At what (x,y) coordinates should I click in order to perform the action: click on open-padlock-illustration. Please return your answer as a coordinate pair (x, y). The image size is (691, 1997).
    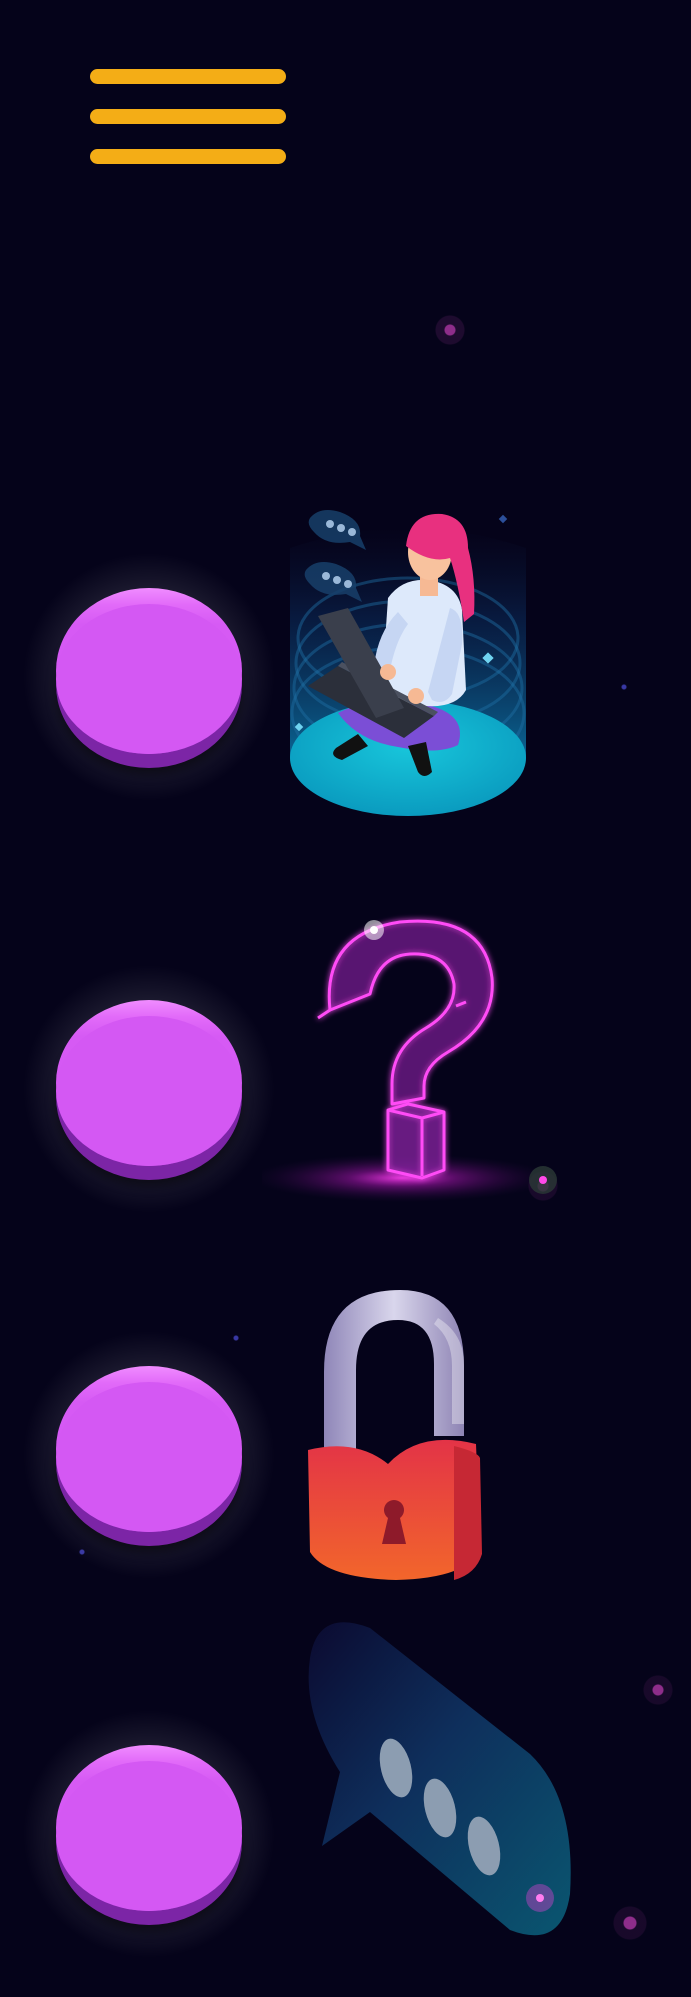
    Looking at the image, I should click on (395, 1435).